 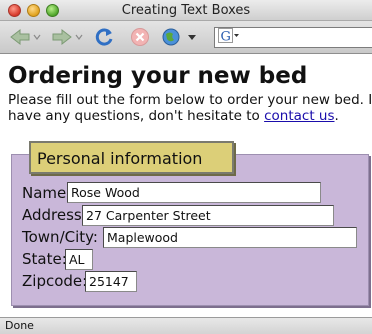 What do you see at coordinates (111, 281) in the screenshot?
I see `zipcode-field: 25147` at bounding box center [111, 281].